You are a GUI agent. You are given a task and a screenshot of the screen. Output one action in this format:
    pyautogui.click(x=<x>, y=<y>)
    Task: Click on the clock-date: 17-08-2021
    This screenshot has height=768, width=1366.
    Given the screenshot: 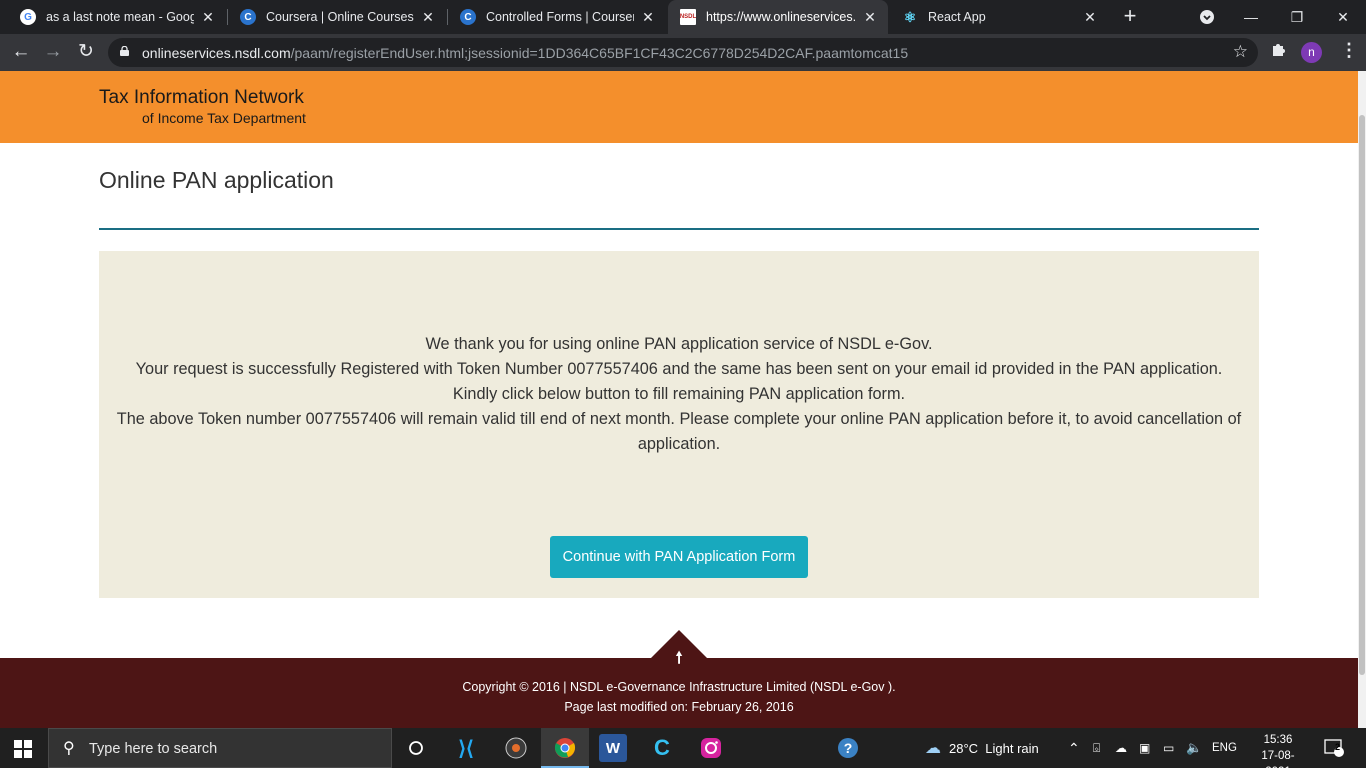 What is the action you would take?
    pyautogui.click(x=1278, y=759)
    